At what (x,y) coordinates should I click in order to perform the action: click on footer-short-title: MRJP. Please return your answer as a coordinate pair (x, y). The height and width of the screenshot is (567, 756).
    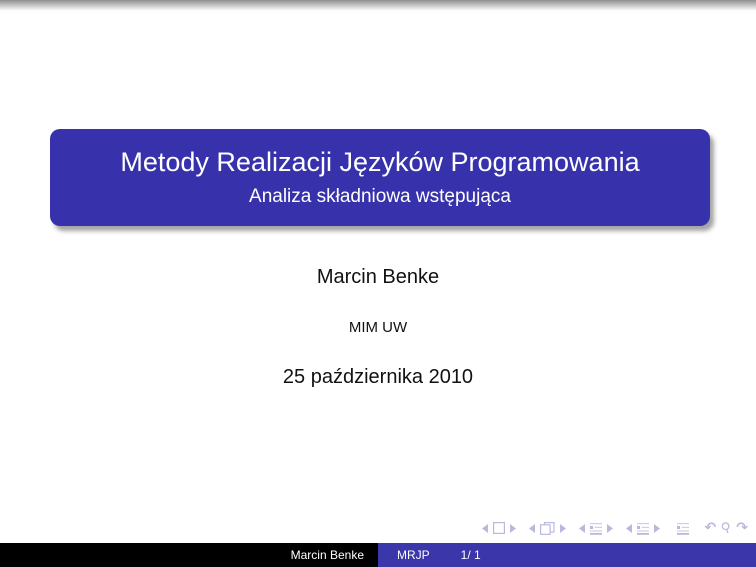
    Looking at the image, I should click on (413, 555).